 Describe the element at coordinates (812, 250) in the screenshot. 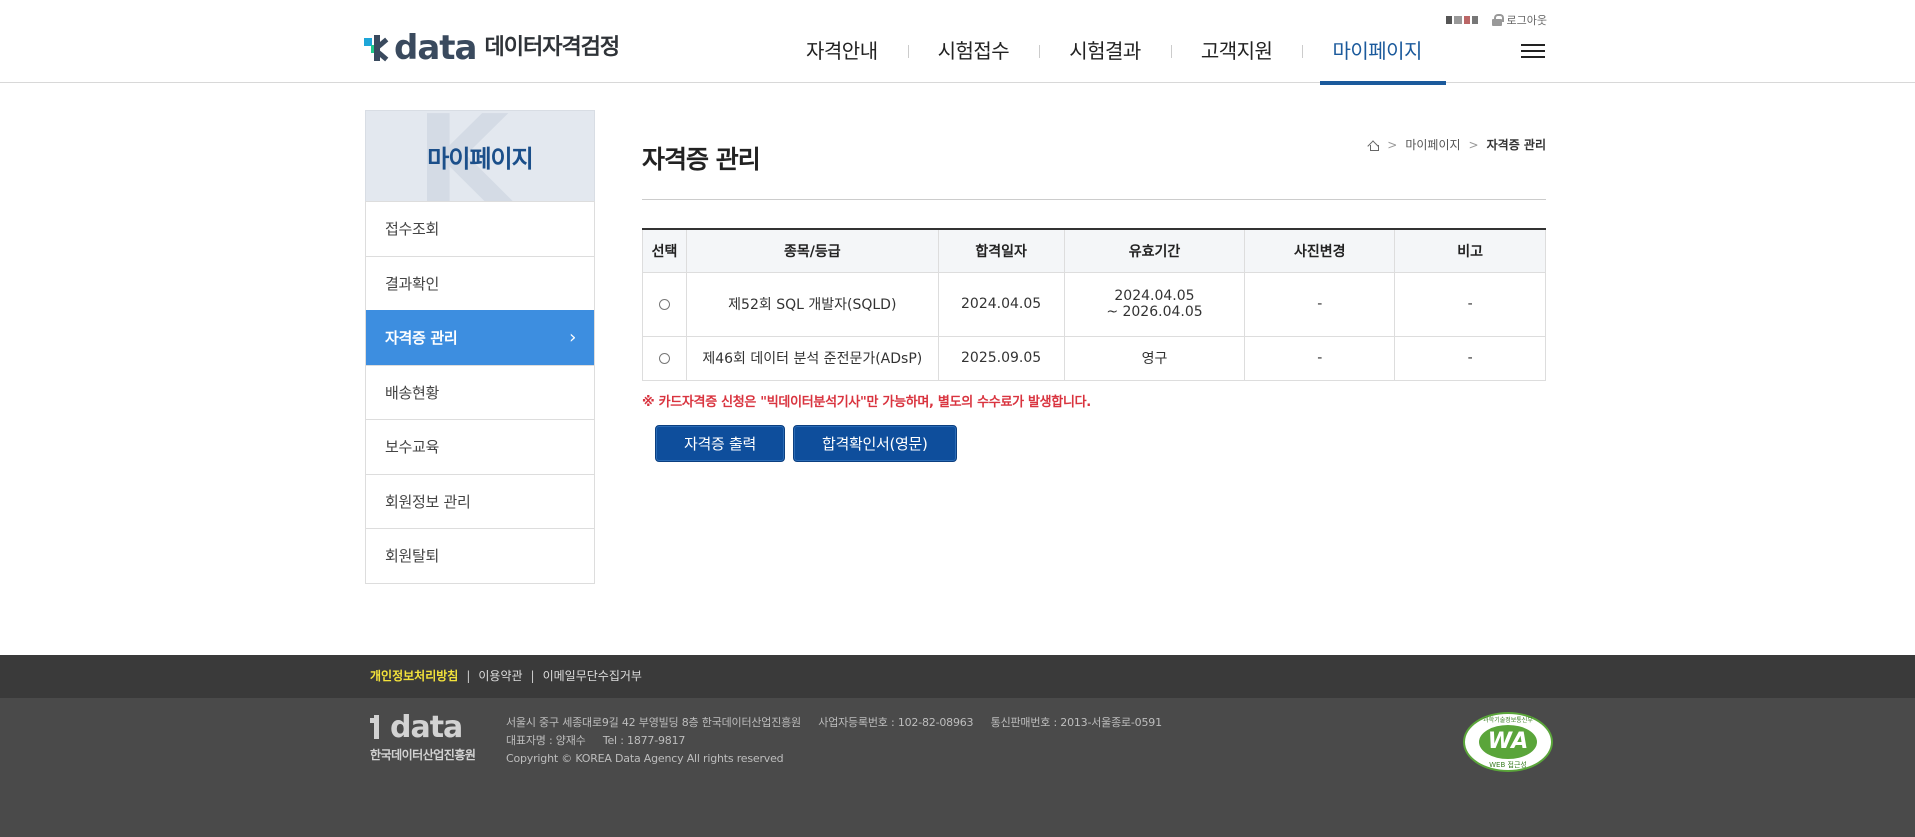

I see `column-header: 종목/등급` at that location.